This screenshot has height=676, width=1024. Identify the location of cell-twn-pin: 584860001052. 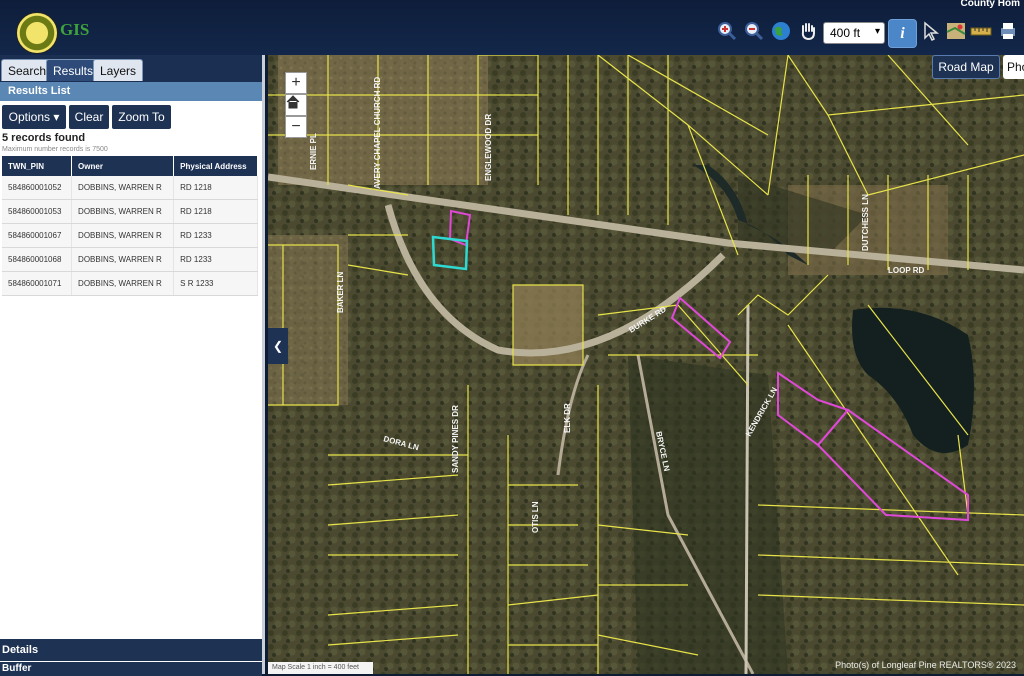
(37, 188).